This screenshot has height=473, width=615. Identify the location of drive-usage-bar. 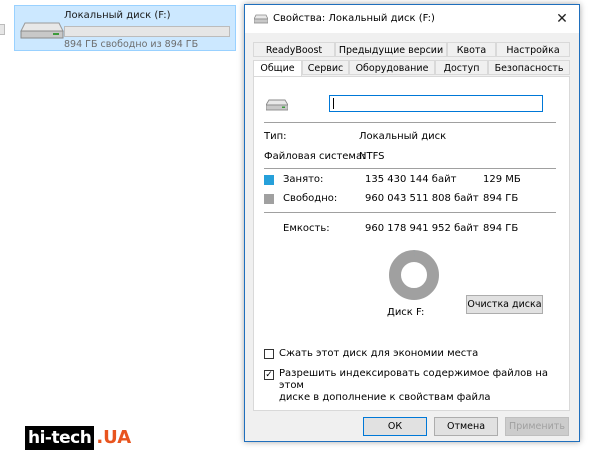
(147, 31).